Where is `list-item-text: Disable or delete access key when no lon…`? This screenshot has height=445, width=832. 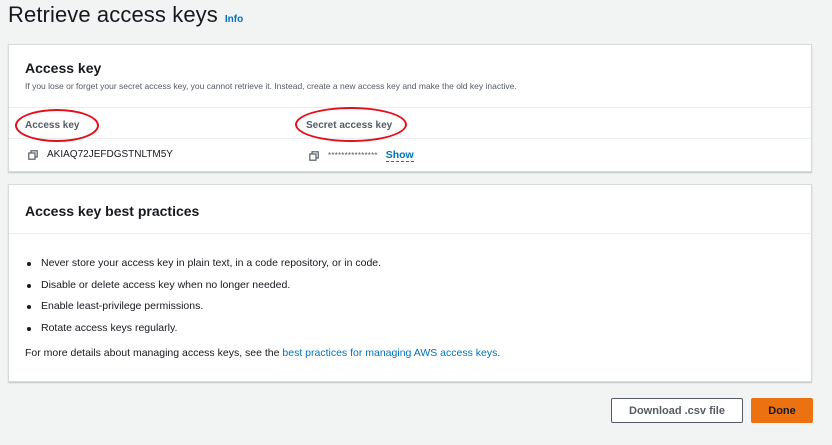
list-item-text: Disable or delete access key when no lon… is located at coordinates (166, 284).